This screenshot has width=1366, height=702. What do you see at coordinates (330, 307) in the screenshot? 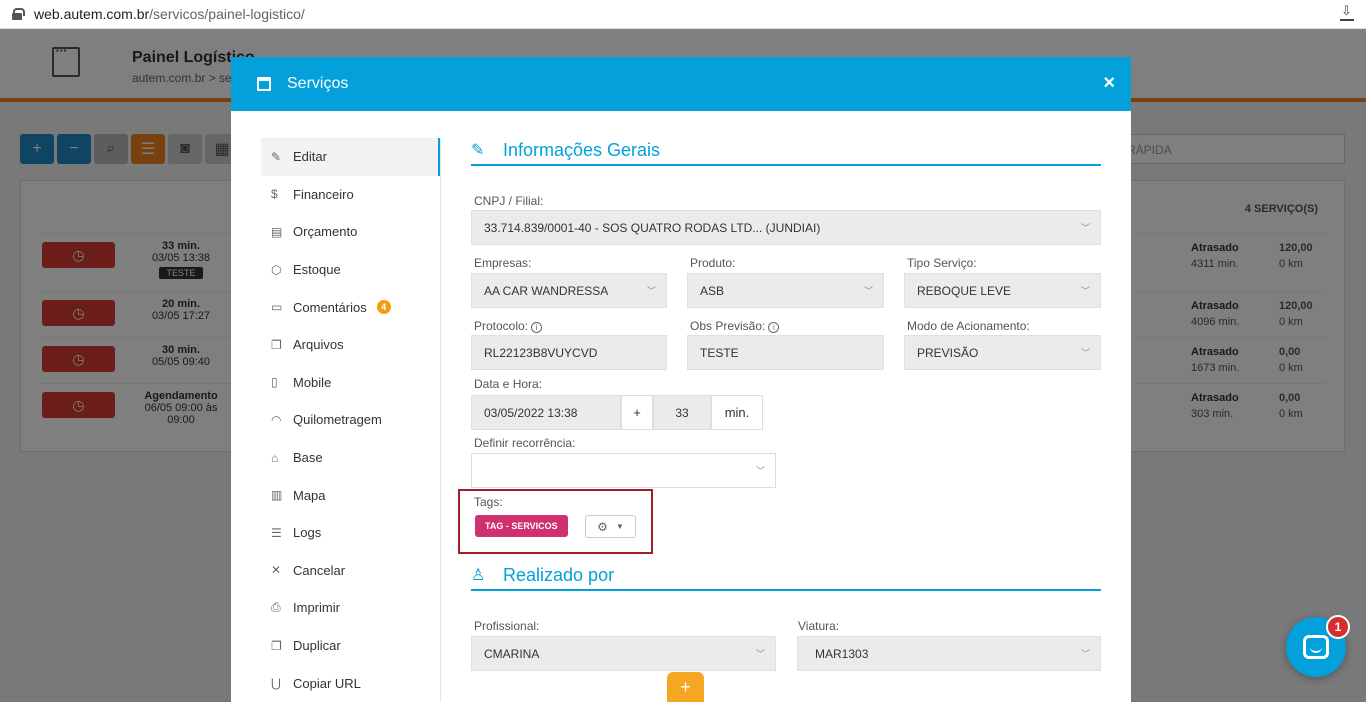
I see `sidebar-item-label: Comentários` at bounding box center [330, 307].